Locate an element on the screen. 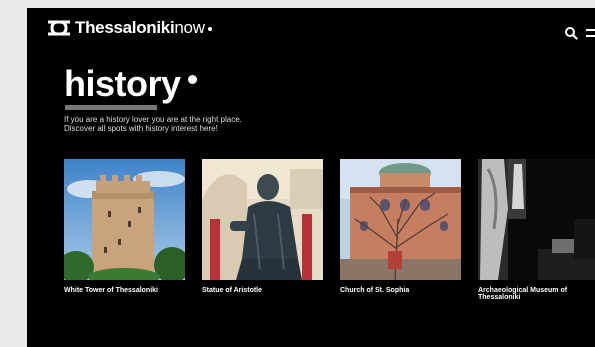  card-aristotle: Statue of Aristotle is located at coordinates (262, 226).